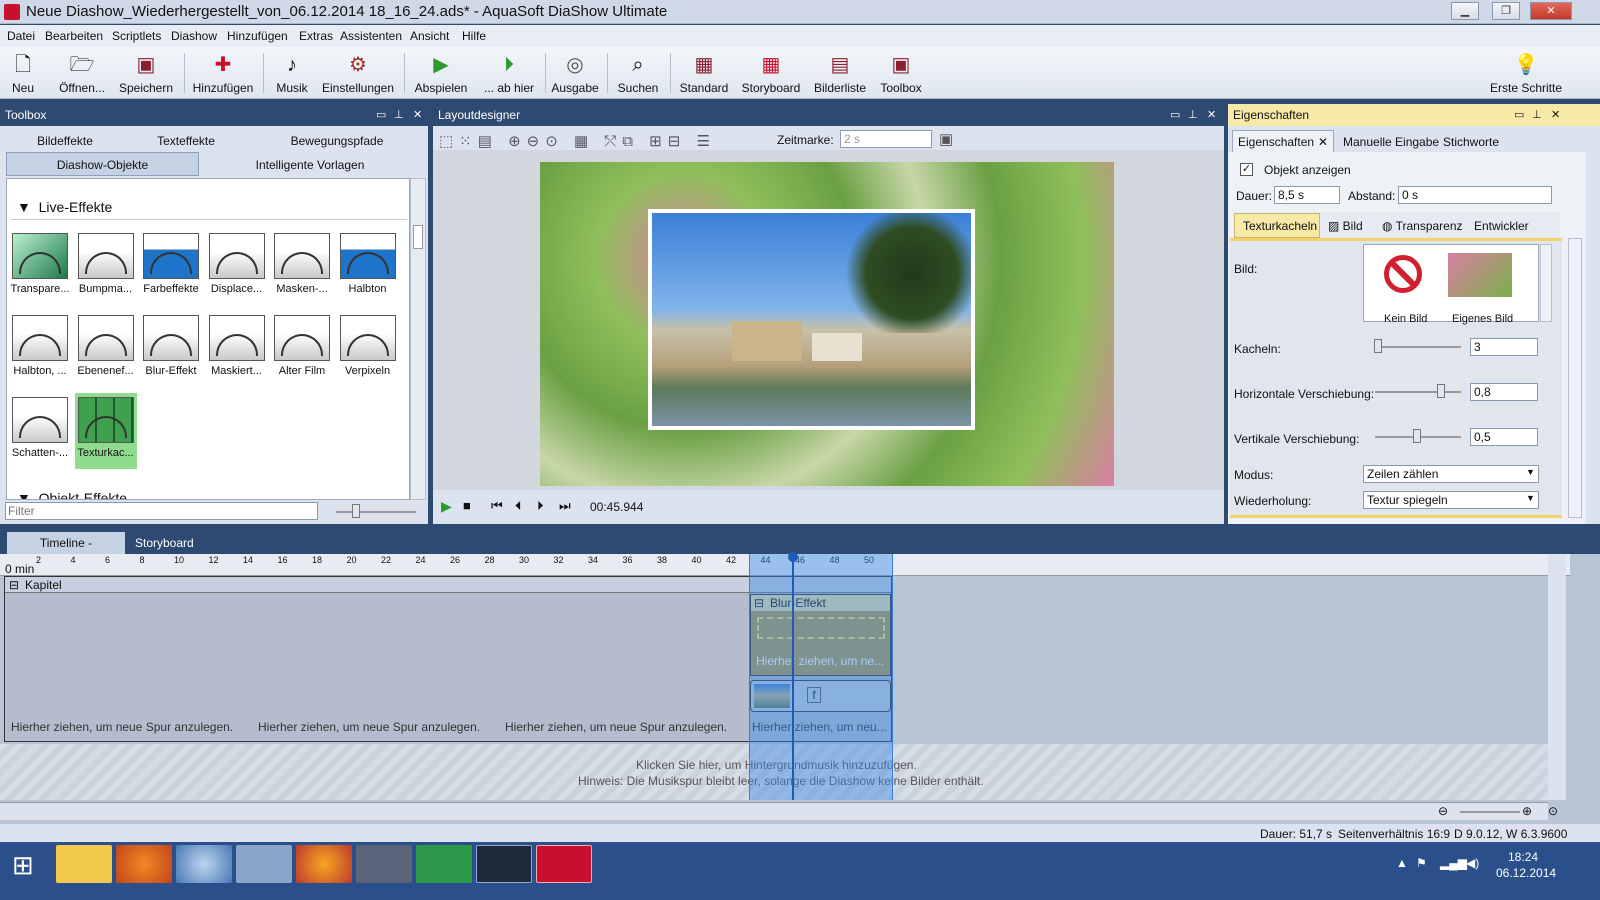  I want to click on einstellungen-button: ⚙ Einstellungen, so click(358, 73).